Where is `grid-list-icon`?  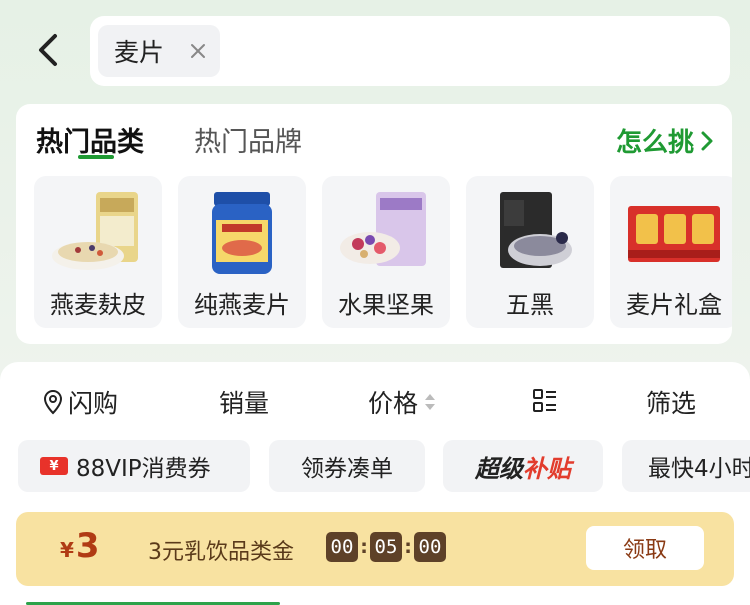
grid-list-icon is located at coordinates (544, 400).